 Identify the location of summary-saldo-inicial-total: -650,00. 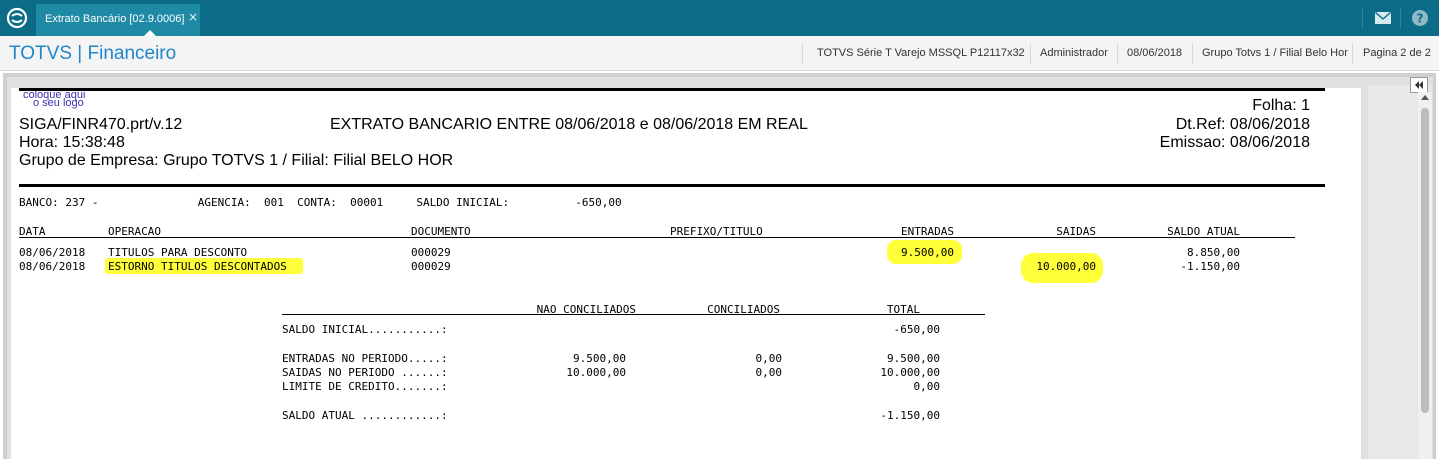
(916, 329).